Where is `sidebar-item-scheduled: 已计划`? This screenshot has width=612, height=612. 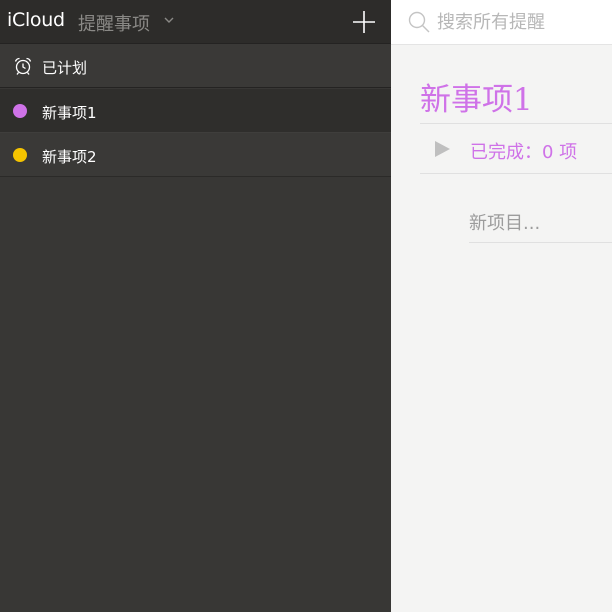
sidebar-item-scheduled: 已计划 is located at coordinates (195, 66).